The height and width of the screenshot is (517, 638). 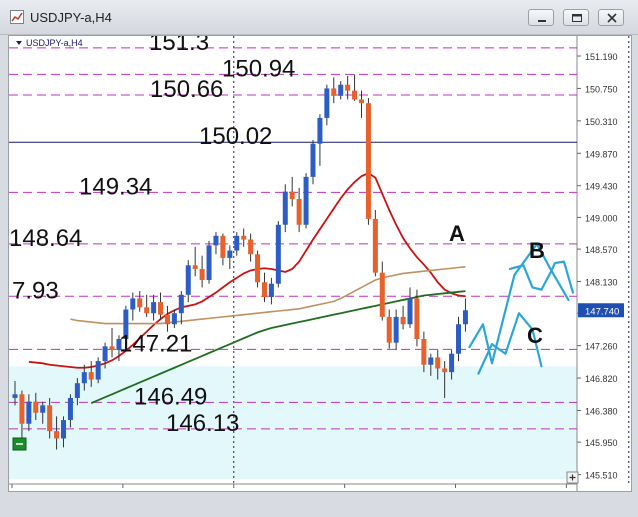 I want to click on x-tick-label: 29 Jul 08:00, so click(x=371, y=490).